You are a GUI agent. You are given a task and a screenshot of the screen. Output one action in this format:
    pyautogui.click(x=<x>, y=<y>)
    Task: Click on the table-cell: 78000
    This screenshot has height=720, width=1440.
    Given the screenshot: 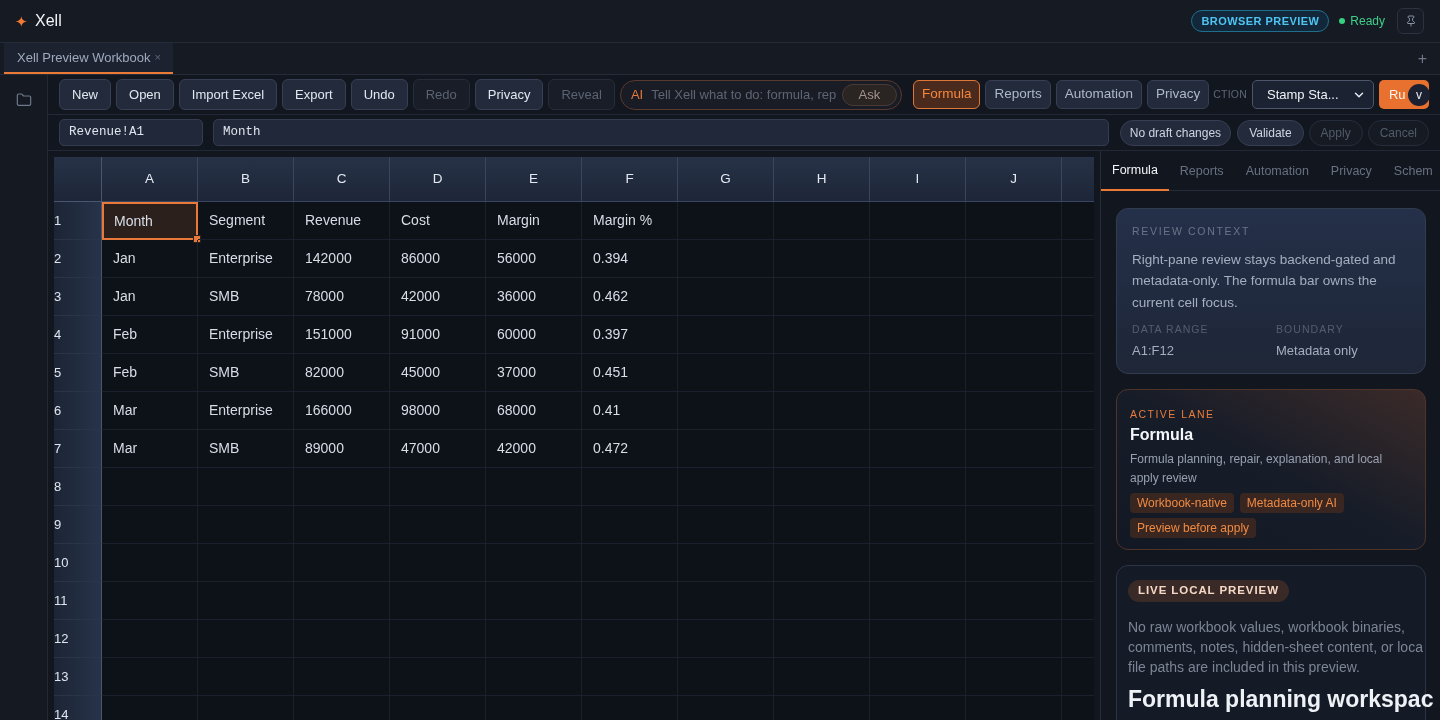 What is the action you would take?
    pyautogui.click(x=342, y=297)
    